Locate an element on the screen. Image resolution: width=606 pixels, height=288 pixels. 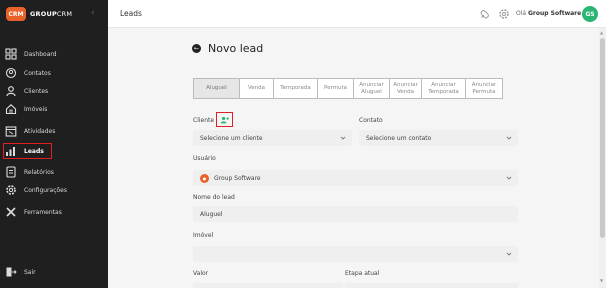
tab-anunciar-aluguel: Anunciar Aluguel is located at coordinates (371, 88).